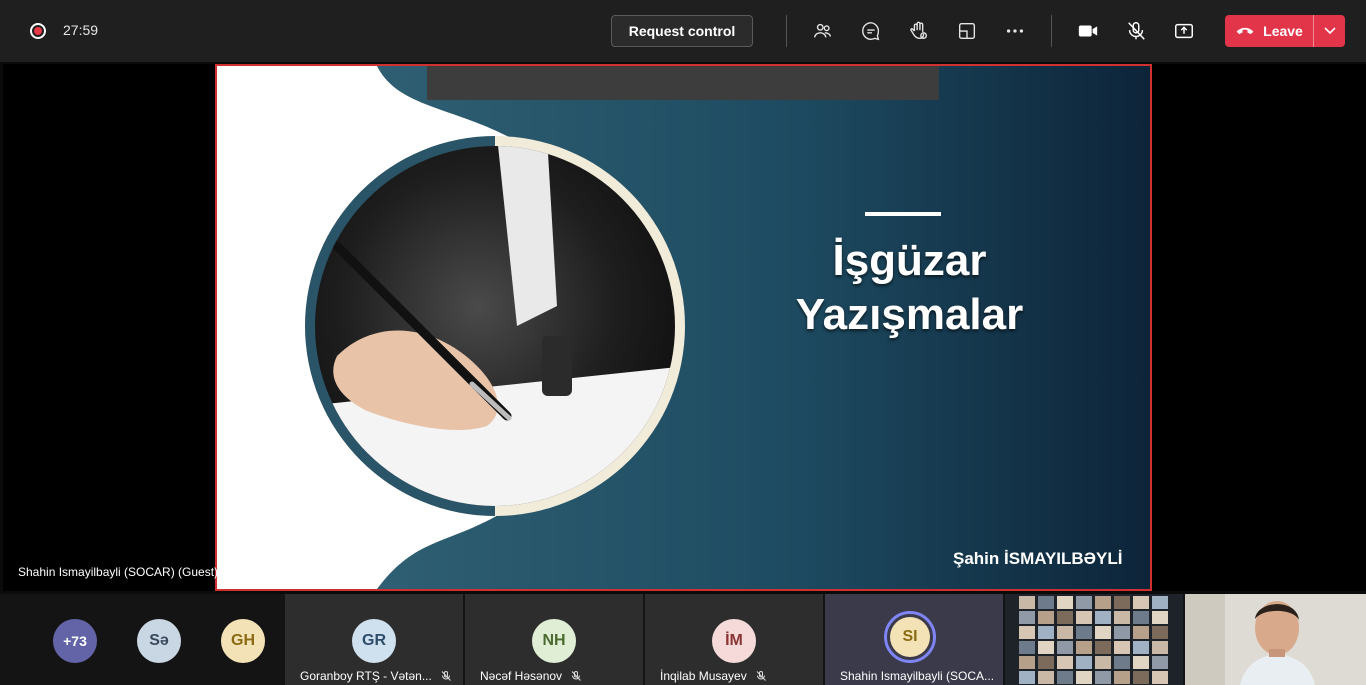 Image resolution: width=1366 pixels, height=685 pixels. I want to click on rooms-icon, so click(967, 31).